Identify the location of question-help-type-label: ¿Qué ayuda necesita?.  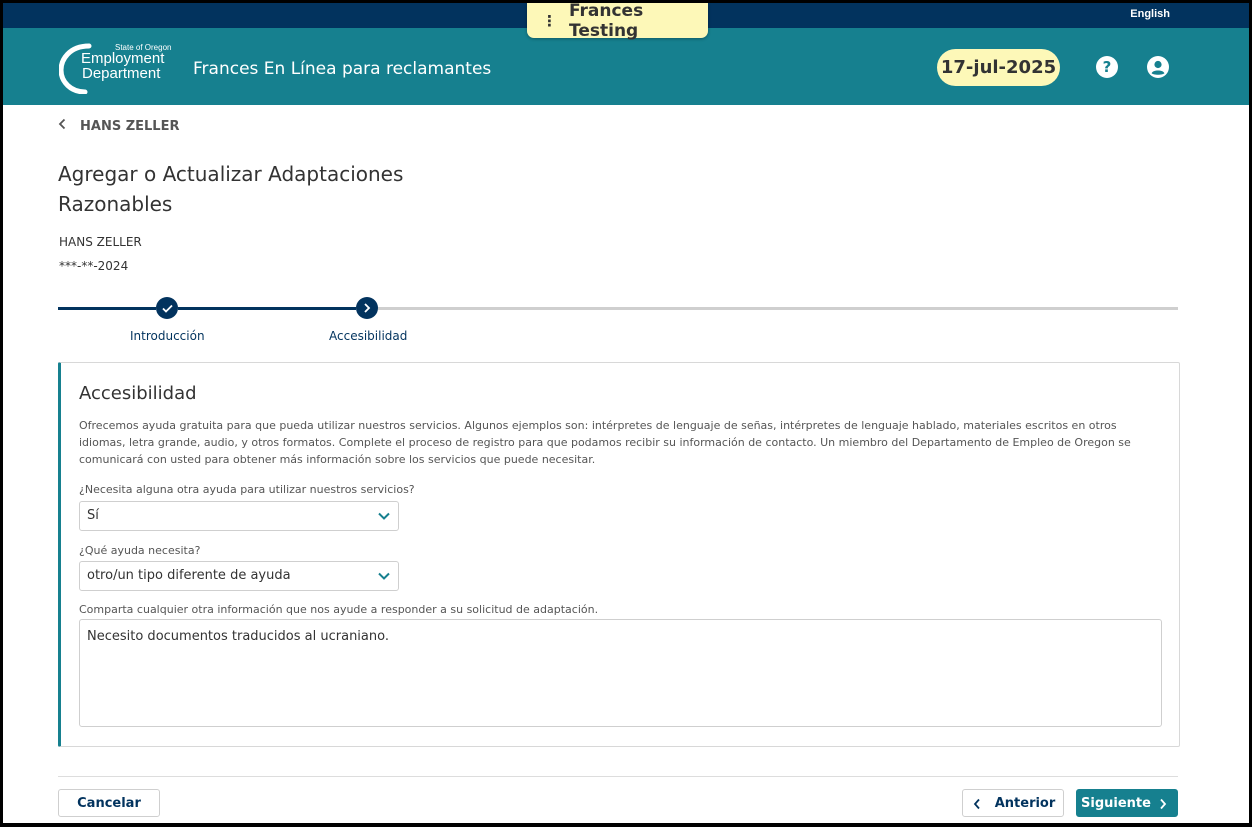
(140, 550).